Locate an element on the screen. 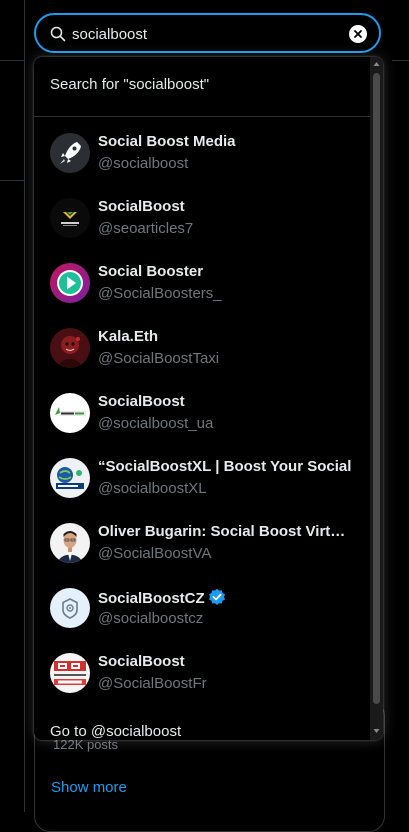  search-input is located at coordinates (207, 34).